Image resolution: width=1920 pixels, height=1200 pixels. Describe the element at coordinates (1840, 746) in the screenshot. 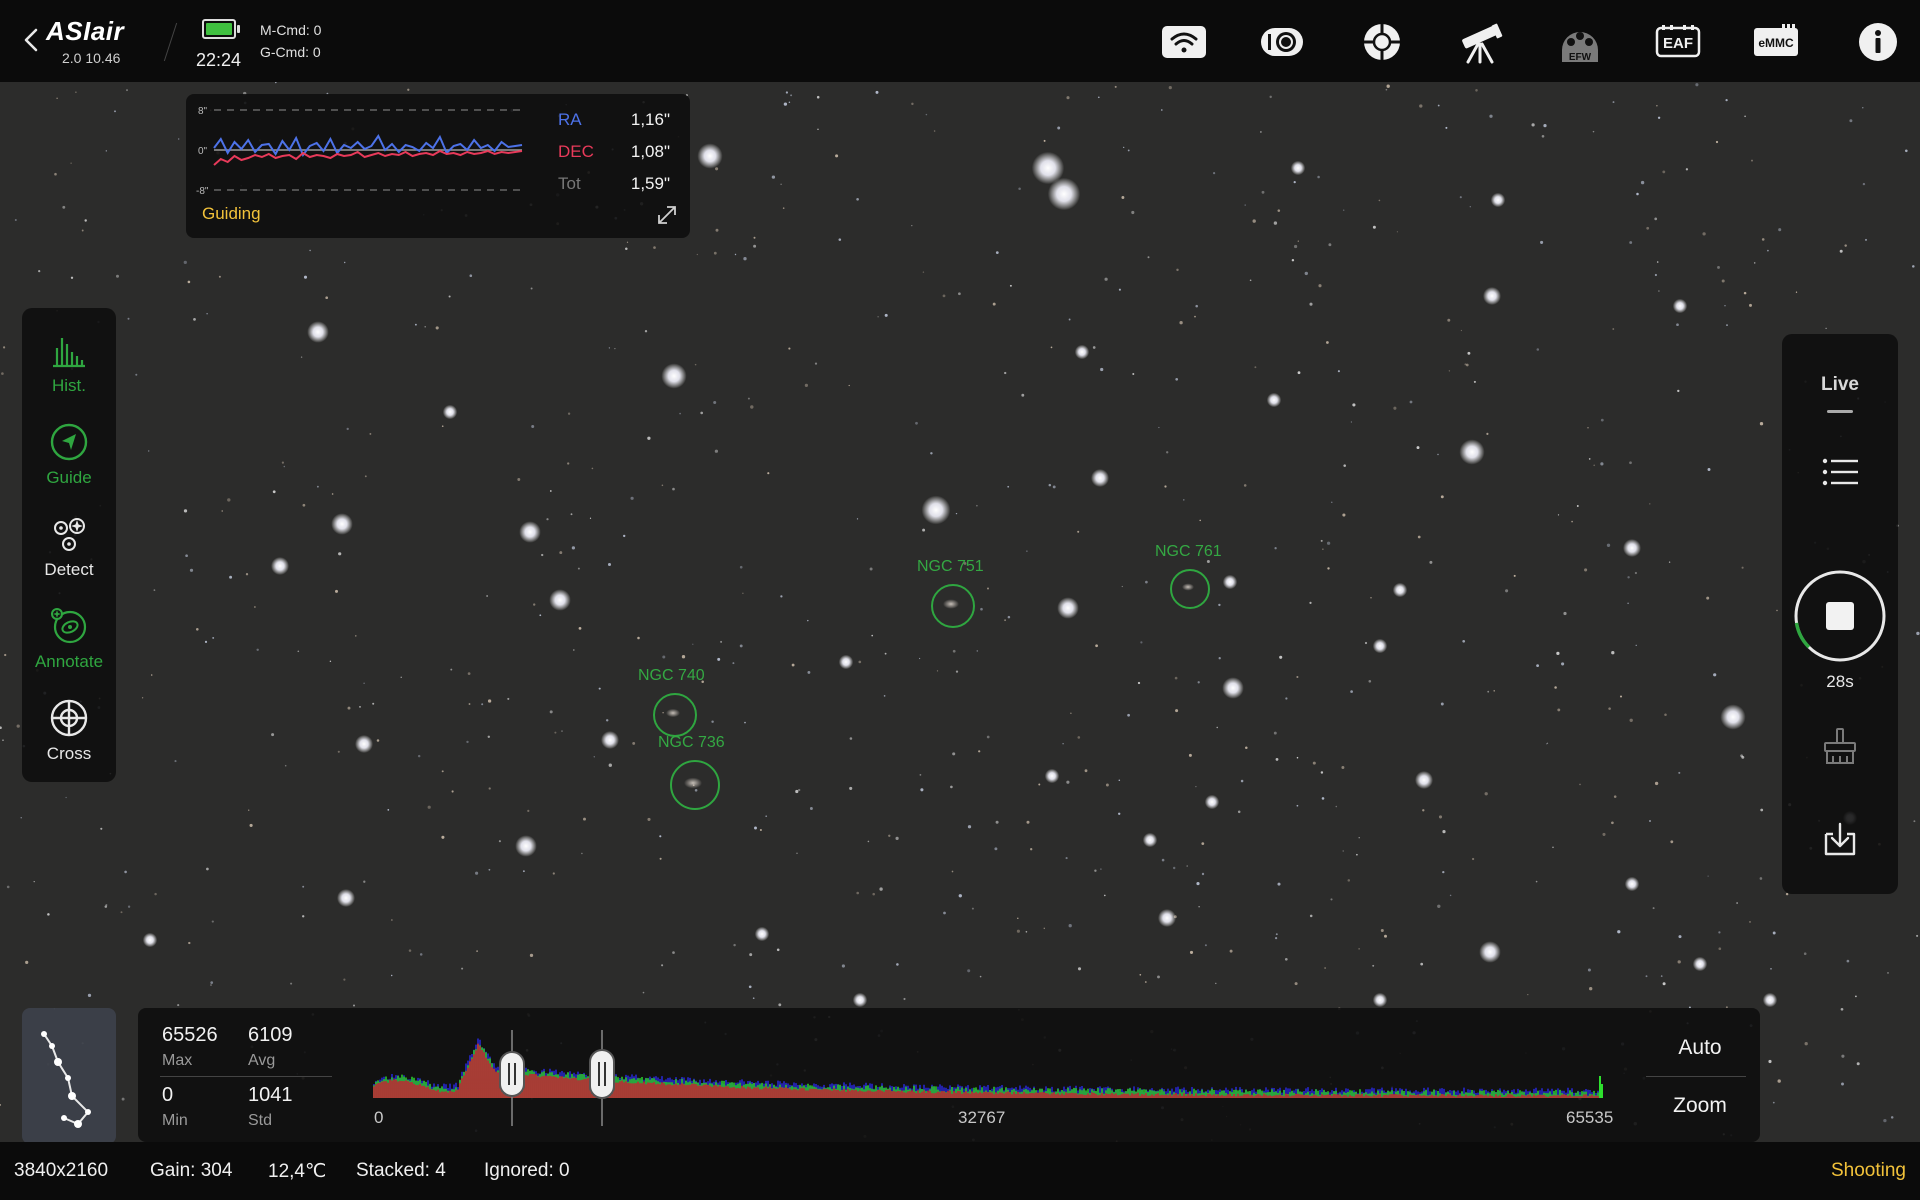

I see `clear-brush-icon` at that location.